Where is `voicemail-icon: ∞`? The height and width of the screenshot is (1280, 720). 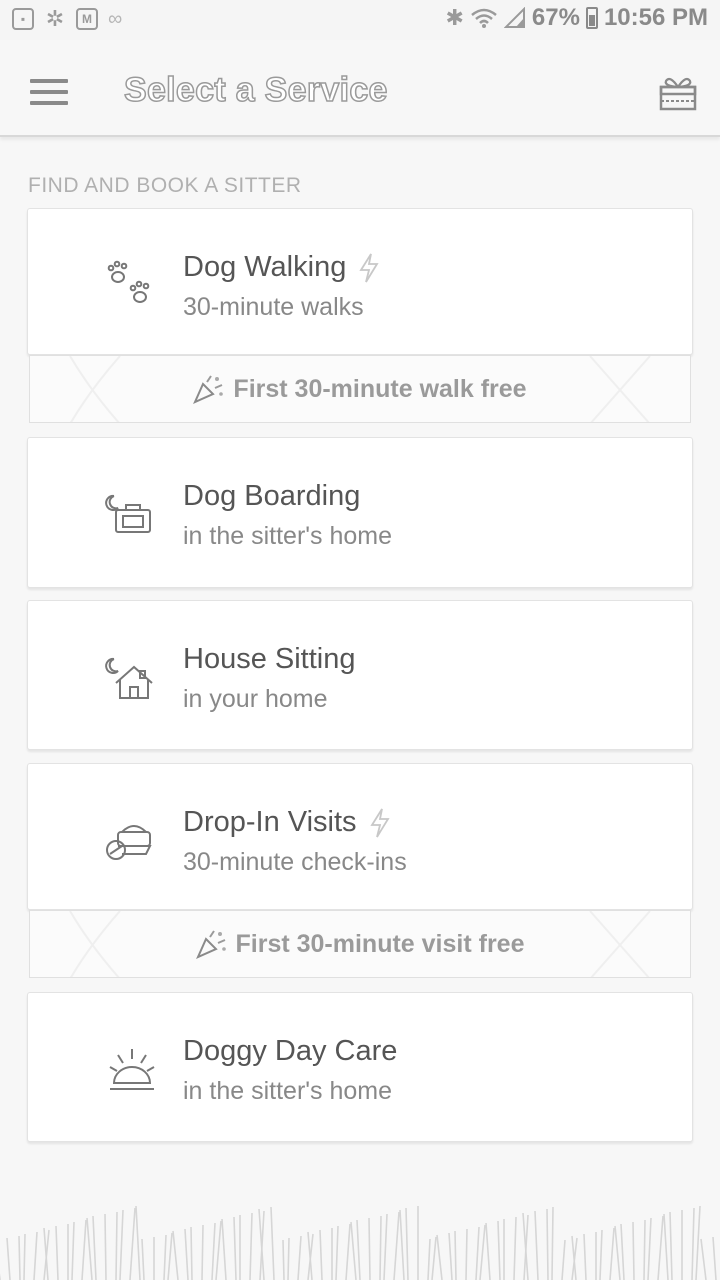
voicemail-icon: ∞ is located at coordinates (115, 19).